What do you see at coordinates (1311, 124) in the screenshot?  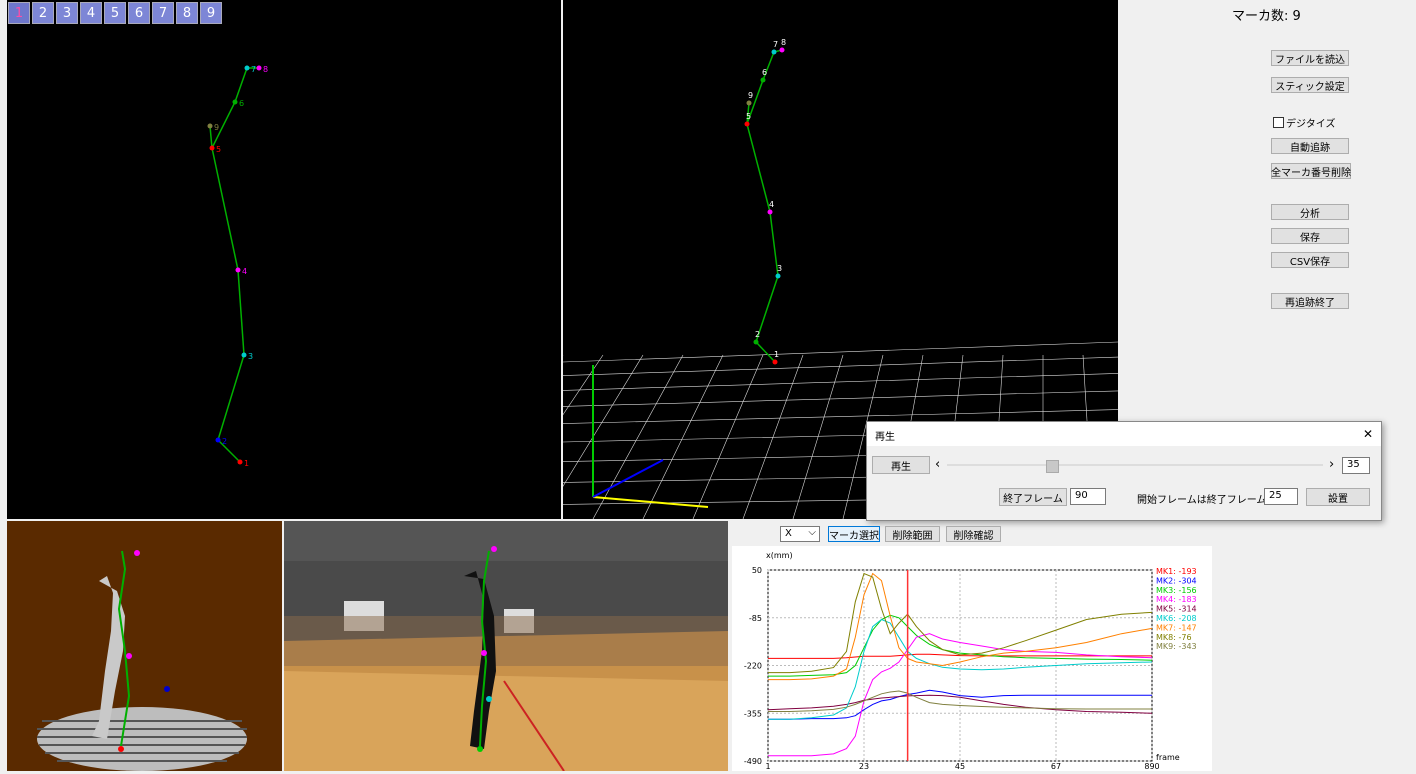 I see `digitize-label: デジタイズ` at bounding box center [1311, 124].